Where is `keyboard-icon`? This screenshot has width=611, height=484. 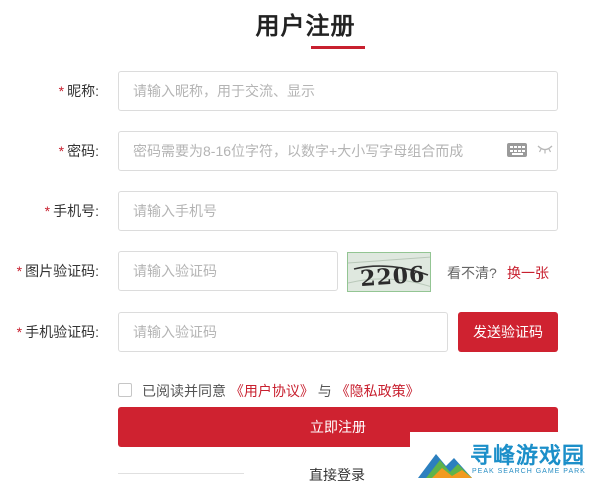 keyboard-icon is located at coordinates (517, 150).